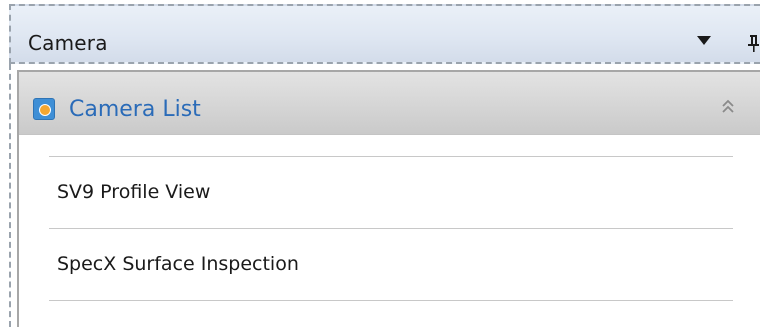 This screenshot has width=760, height=327. What do you see at coordinates (44, 109) in the screenshot?
I see `camera-icon` at bounding box center [44, 109].